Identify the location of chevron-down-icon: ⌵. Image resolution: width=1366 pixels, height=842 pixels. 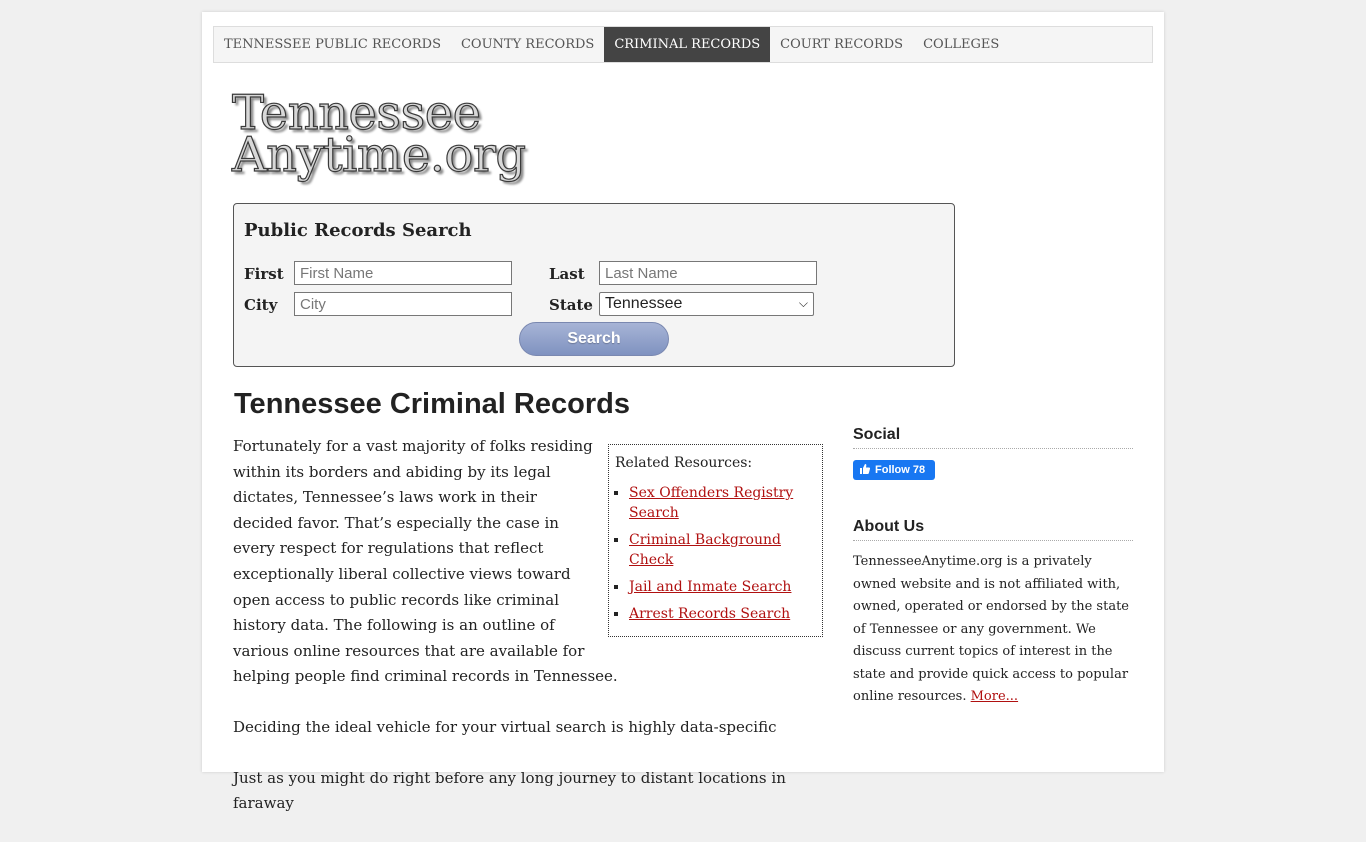
(803, 303).